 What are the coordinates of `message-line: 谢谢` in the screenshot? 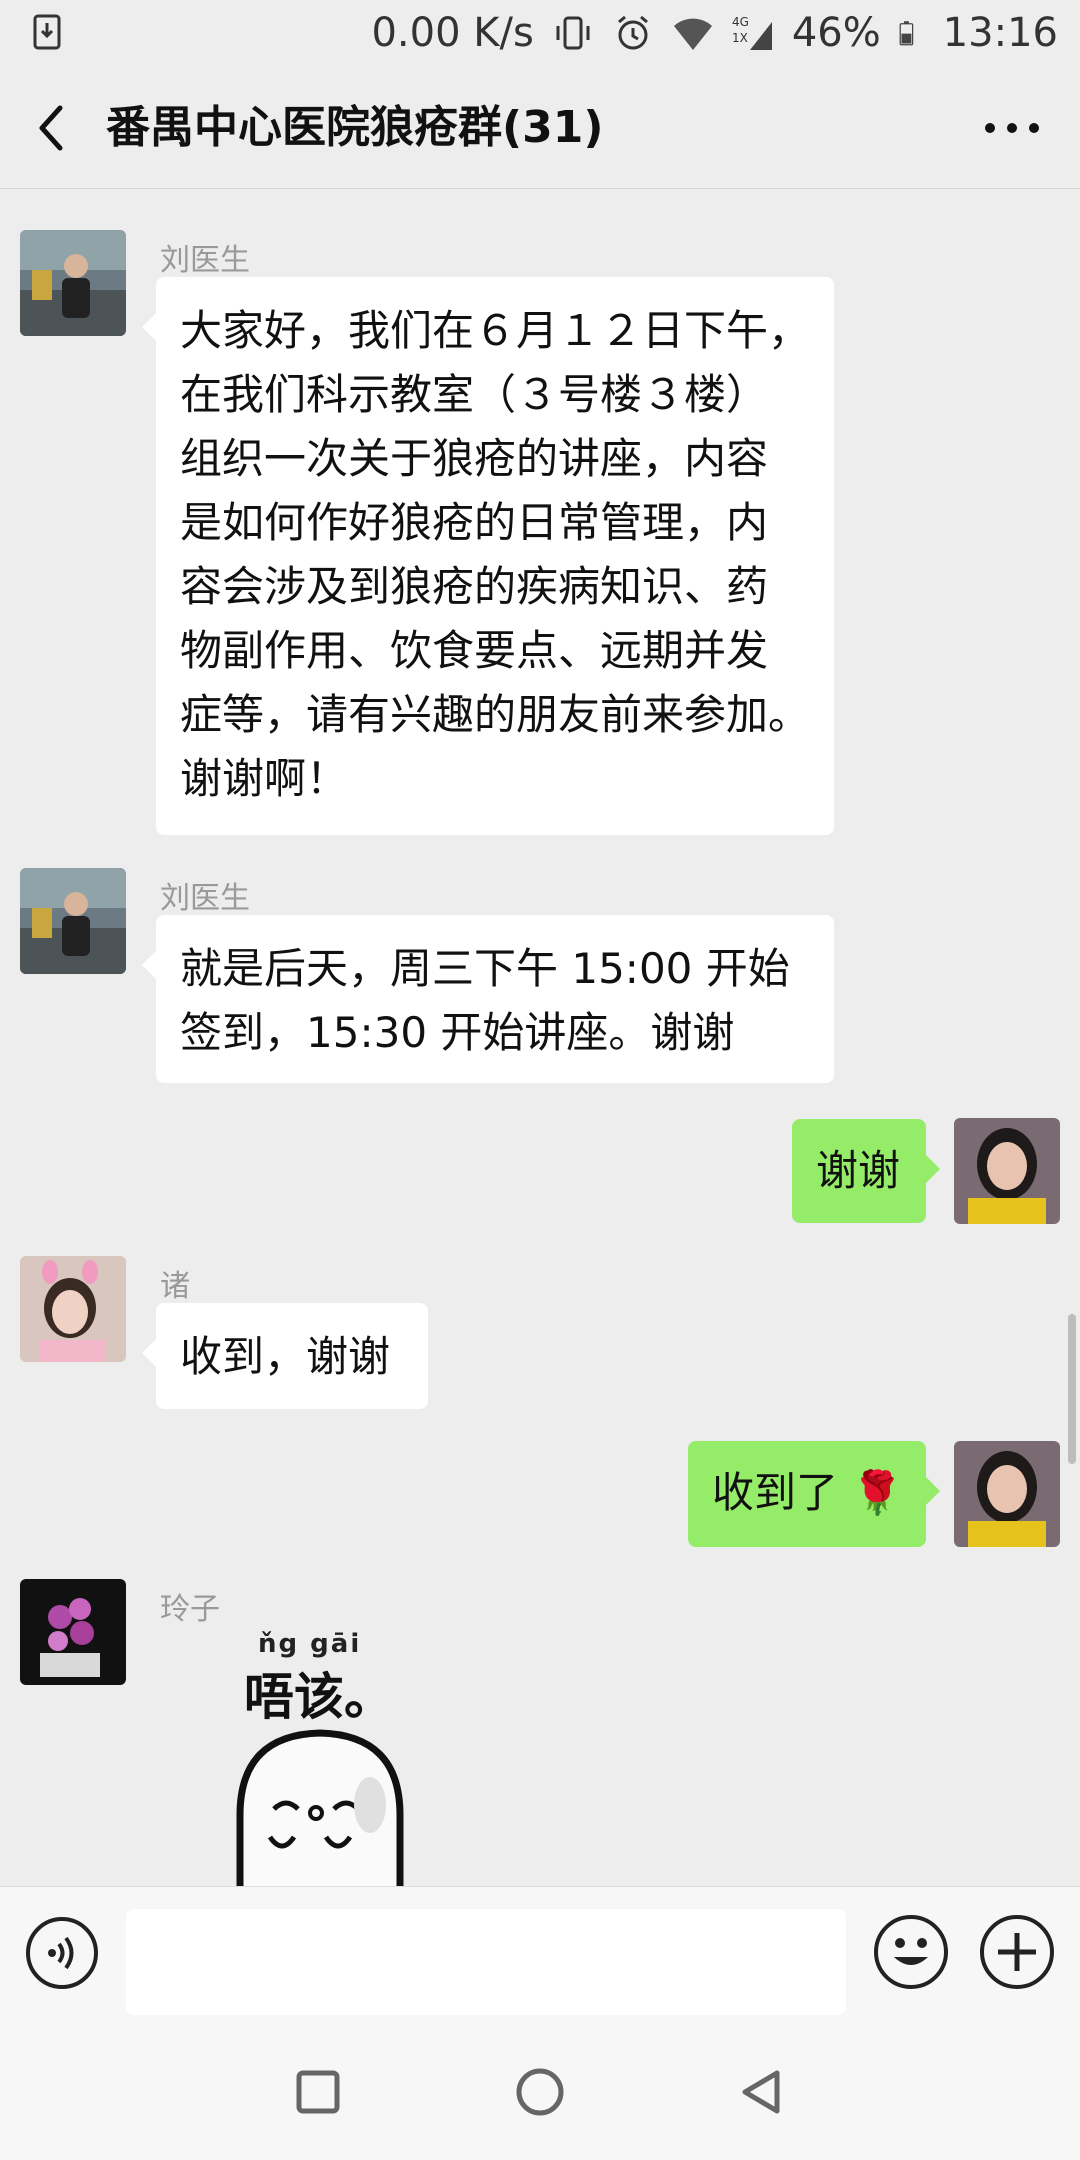 It's located at (858, 1170).